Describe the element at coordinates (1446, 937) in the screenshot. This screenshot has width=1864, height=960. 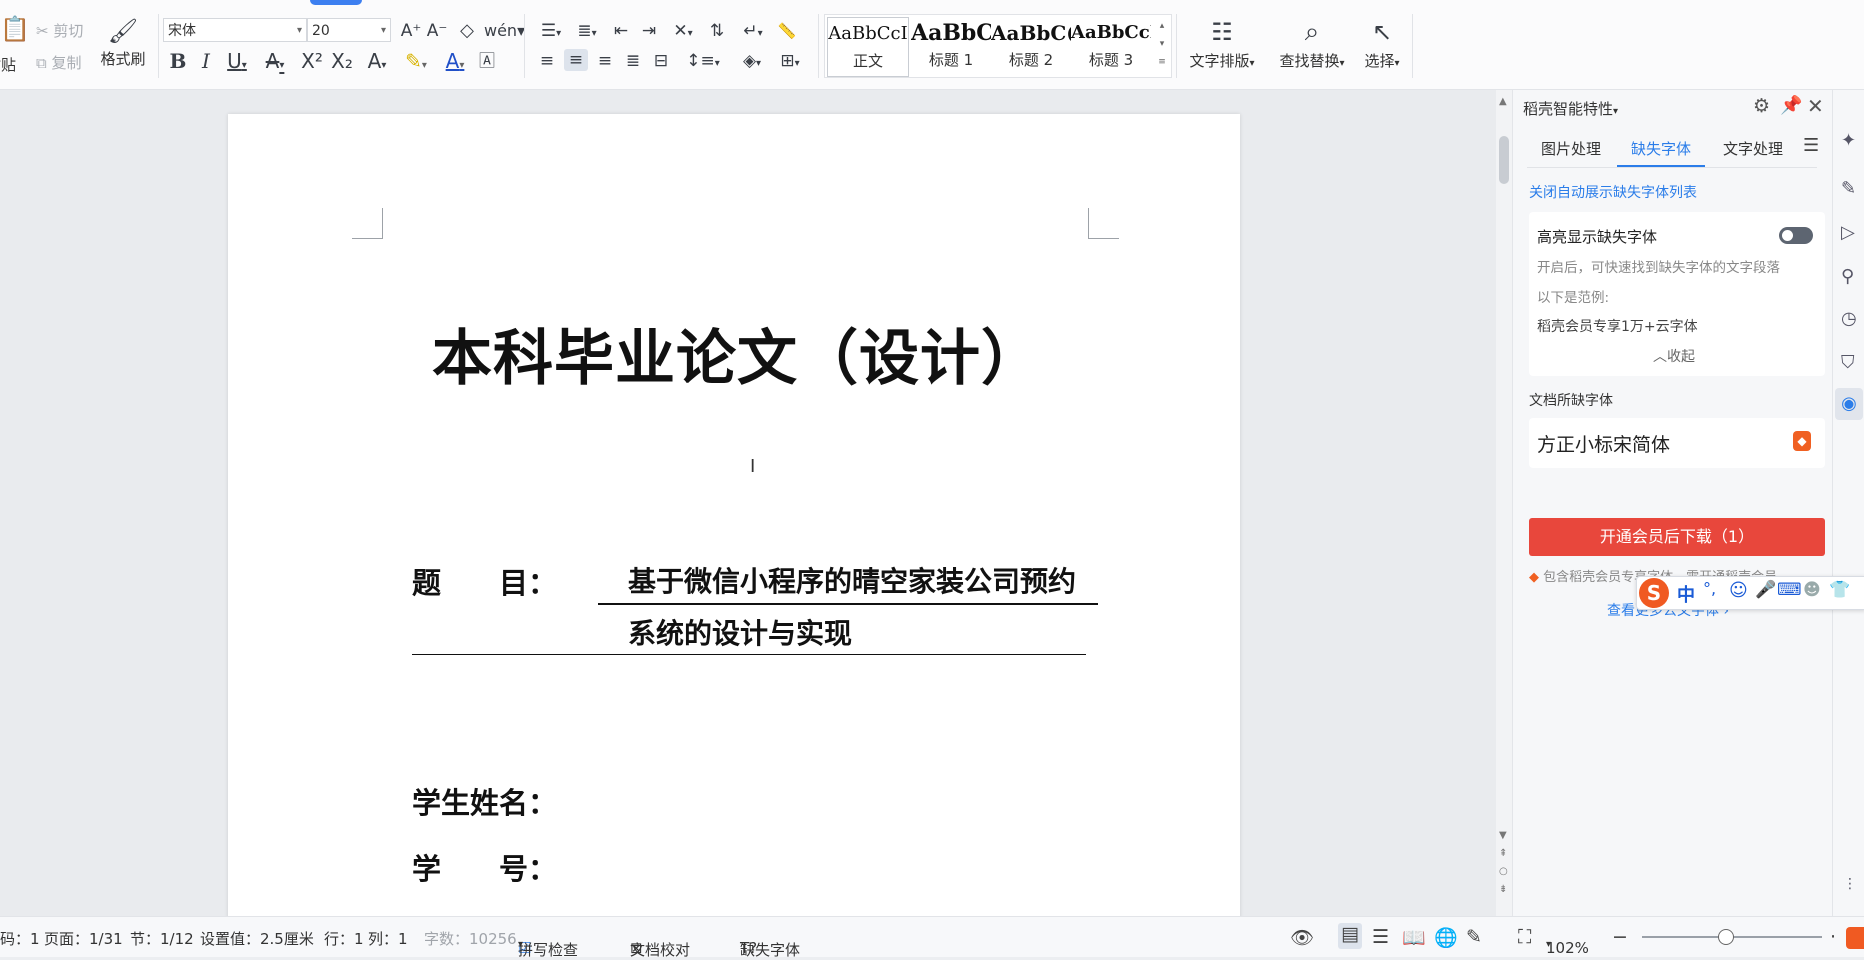
I see `web-view-icon: 🌐` at that location.